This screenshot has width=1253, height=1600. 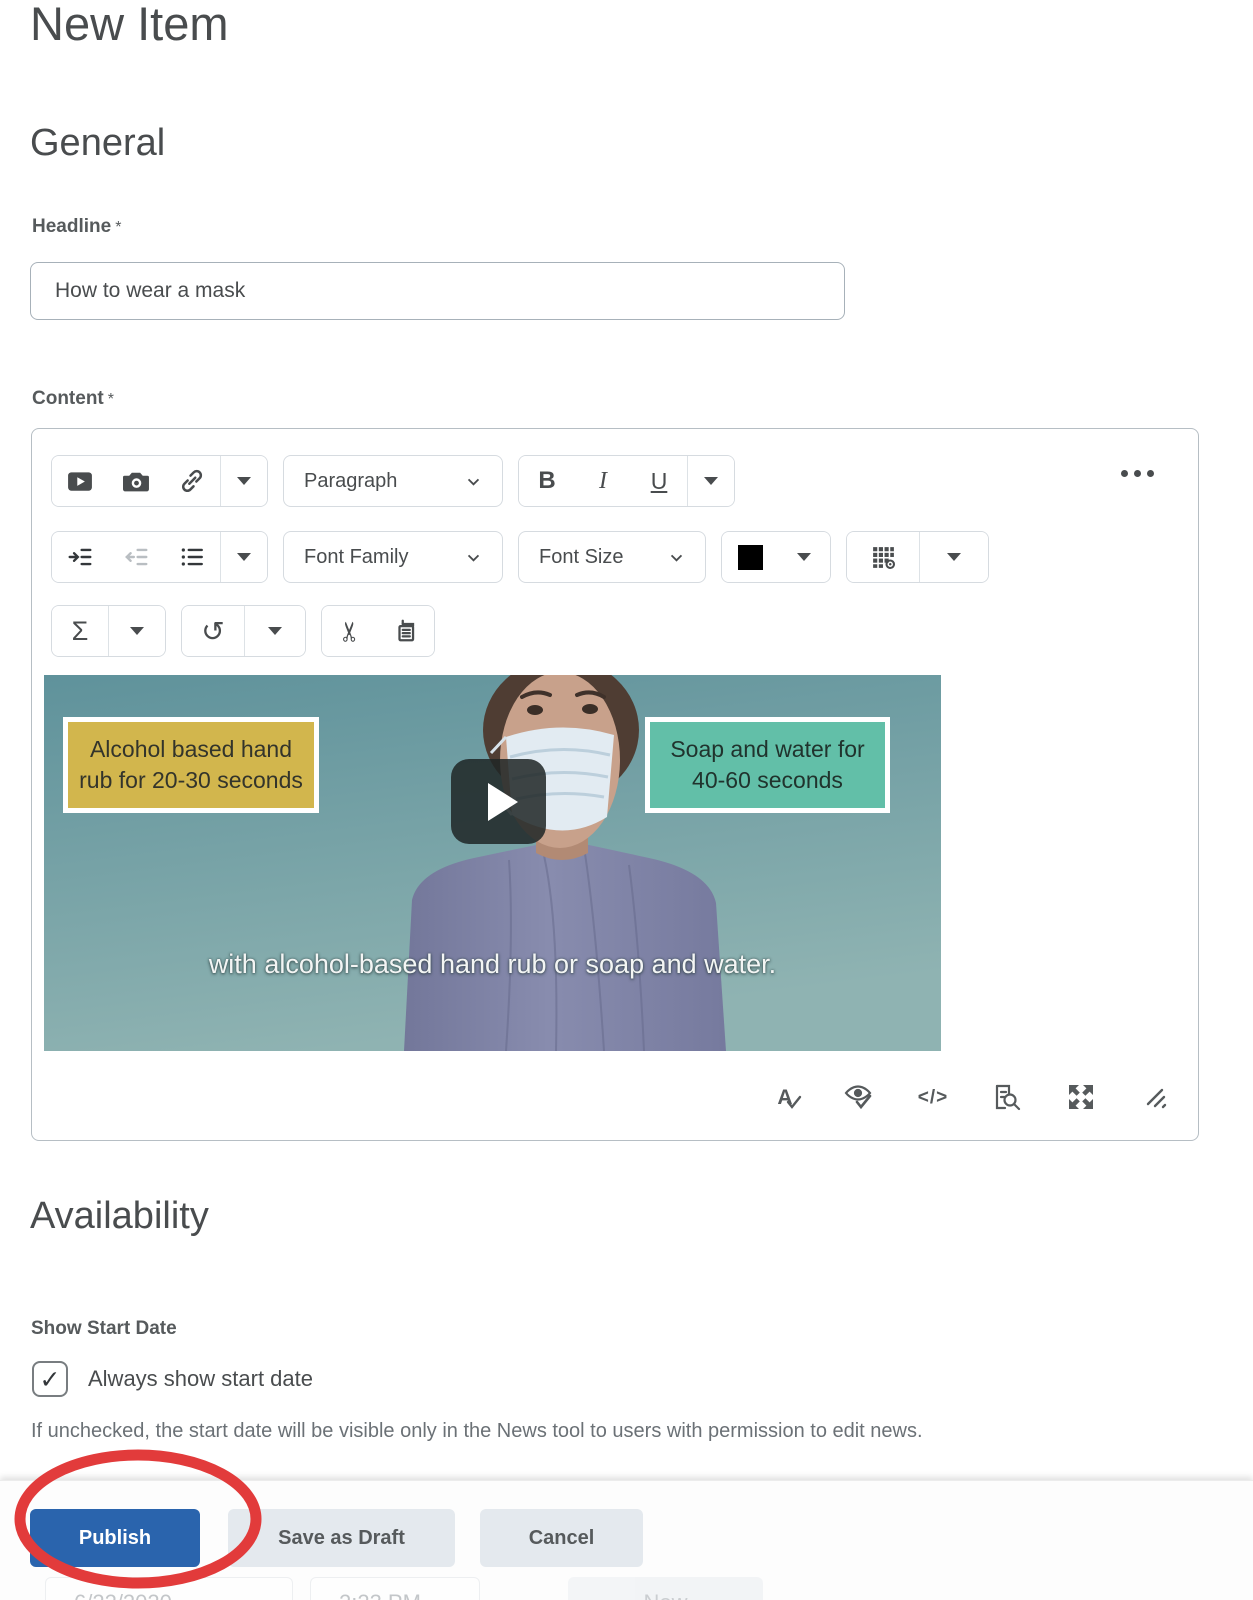 I want to click on table-dropdown-button, so click(x=954, y=557).